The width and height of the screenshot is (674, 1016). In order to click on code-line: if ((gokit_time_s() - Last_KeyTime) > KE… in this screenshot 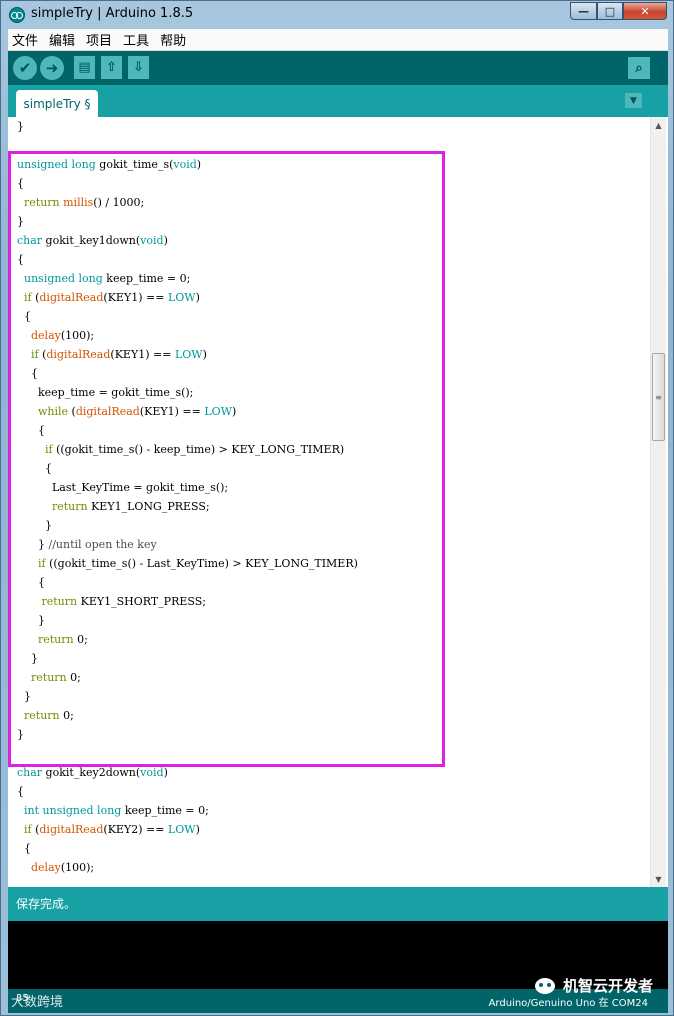, I will do `click(332, 563)`.